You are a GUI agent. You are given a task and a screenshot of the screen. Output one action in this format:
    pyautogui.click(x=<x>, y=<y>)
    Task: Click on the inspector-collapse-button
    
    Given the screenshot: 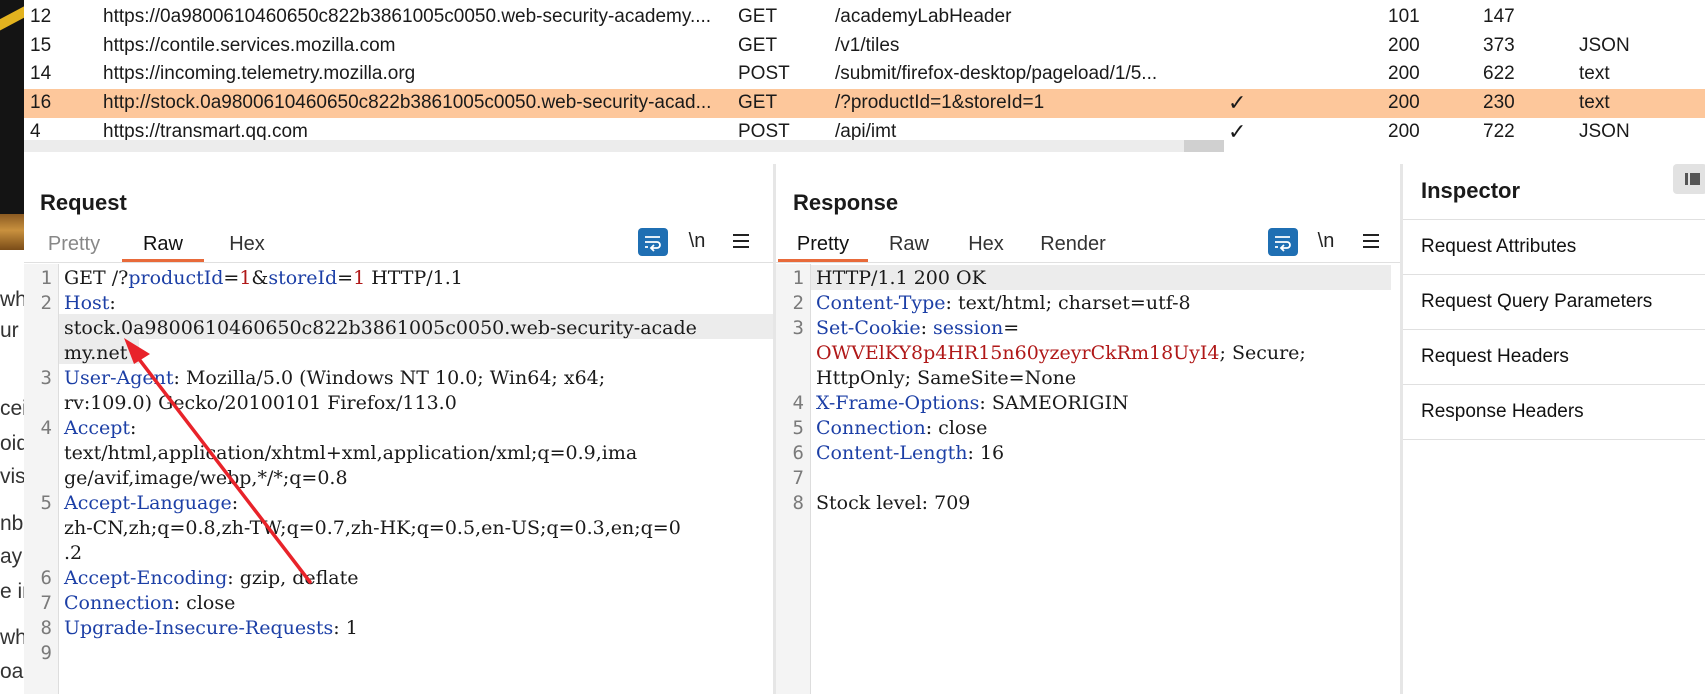 What is the action you would take?
    pyautogui.click(x=1689, y=179)
    